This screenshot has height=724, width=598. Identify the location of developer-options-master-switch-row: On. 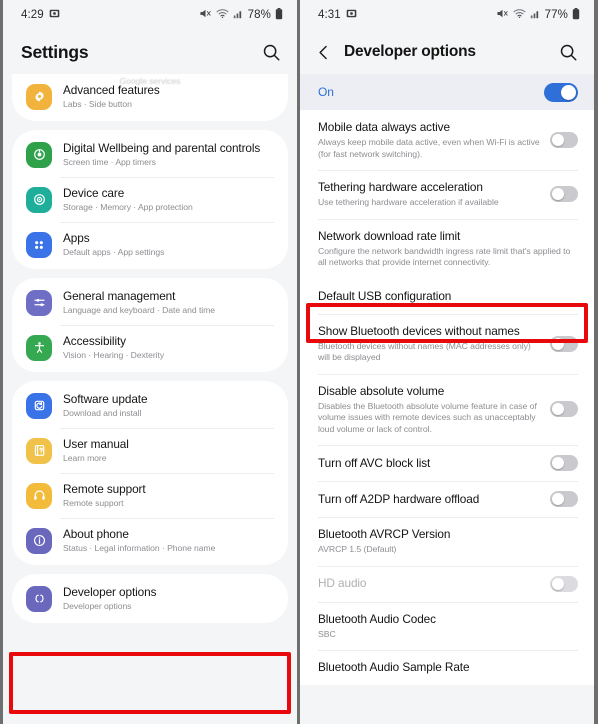
(447, 92).